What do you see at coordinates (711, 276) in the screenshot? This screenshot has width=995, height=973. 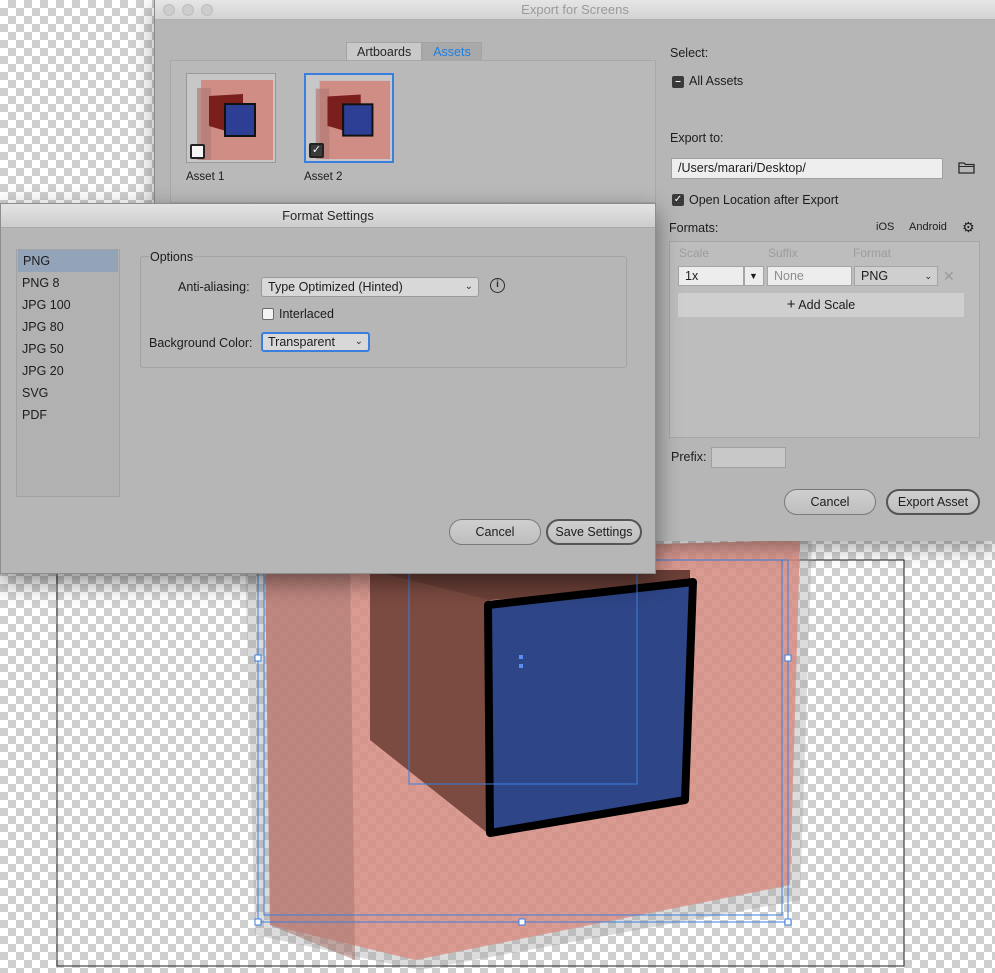 I see `scale-field: 1x` at bounding box center [711, 276].